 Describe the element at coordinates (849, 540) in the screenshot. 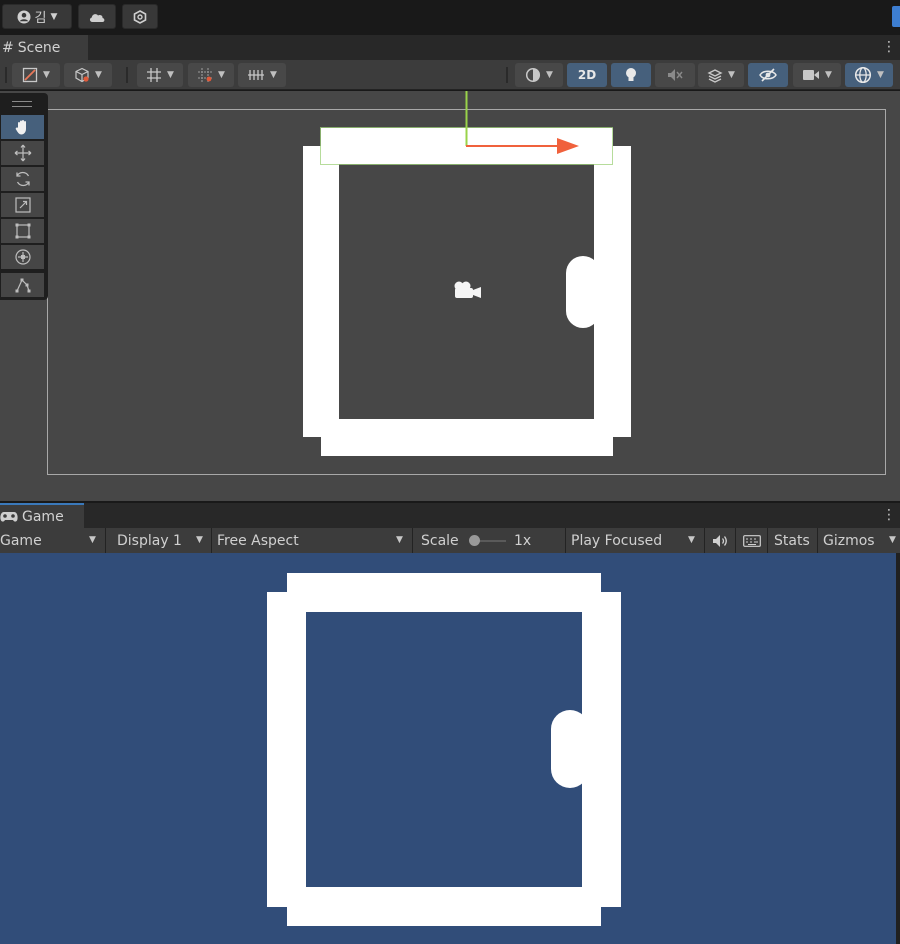

I see `gizmos-button: Gizmos` at that location.